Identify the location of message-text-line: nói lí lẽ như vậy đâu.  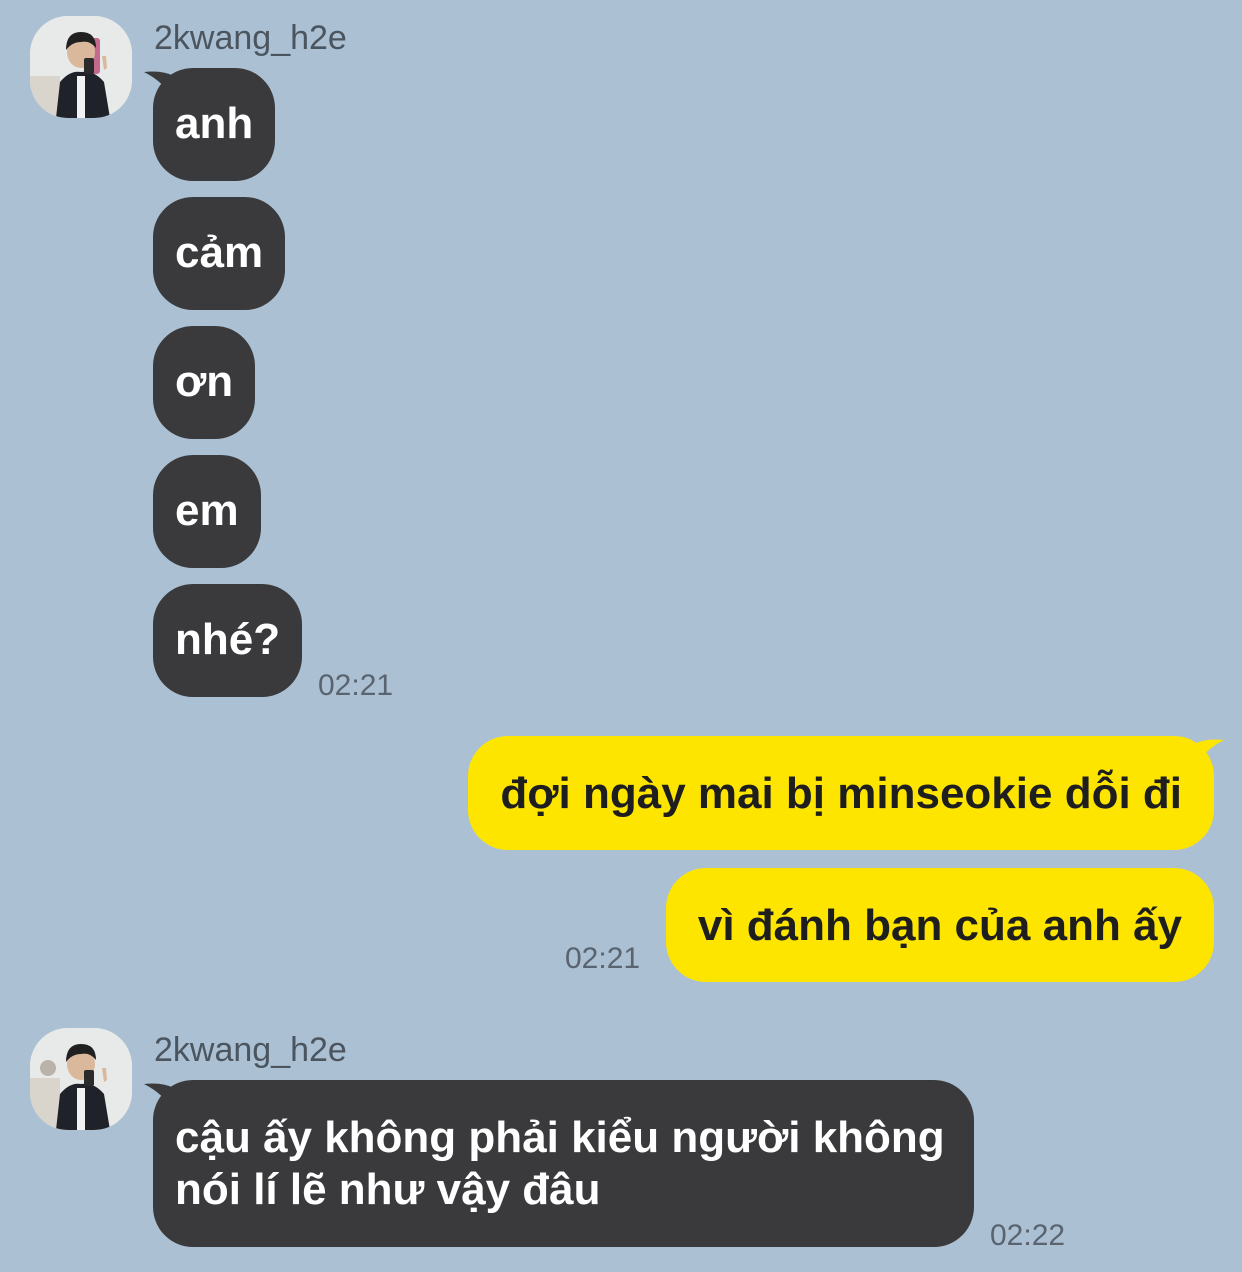
(388, 1189).